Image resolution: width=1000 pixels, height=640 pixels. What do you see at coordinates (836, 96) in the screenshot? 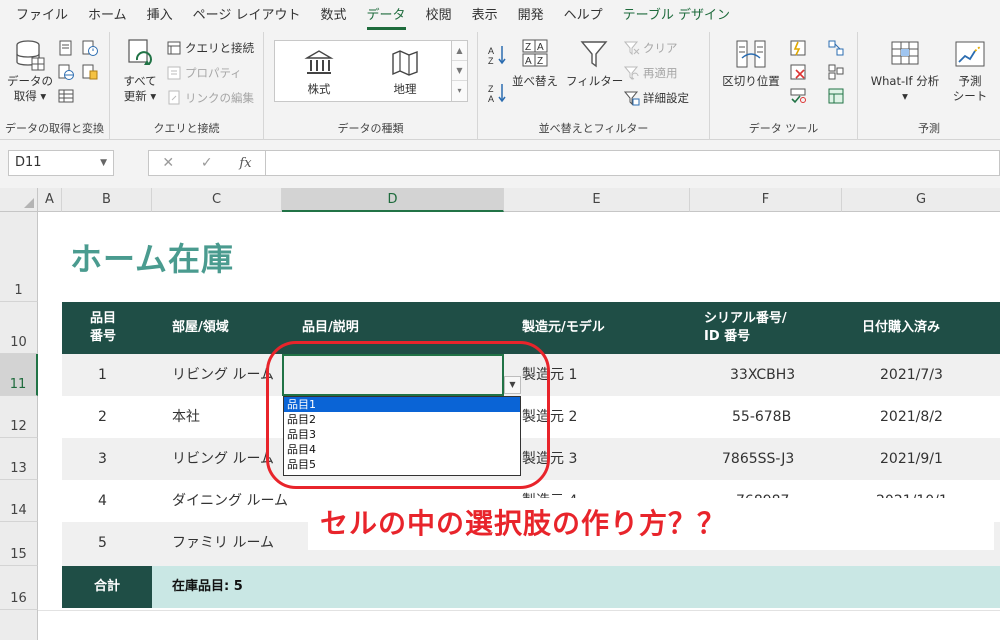
I see `data-model-icon` at bounding box center [836, 96].